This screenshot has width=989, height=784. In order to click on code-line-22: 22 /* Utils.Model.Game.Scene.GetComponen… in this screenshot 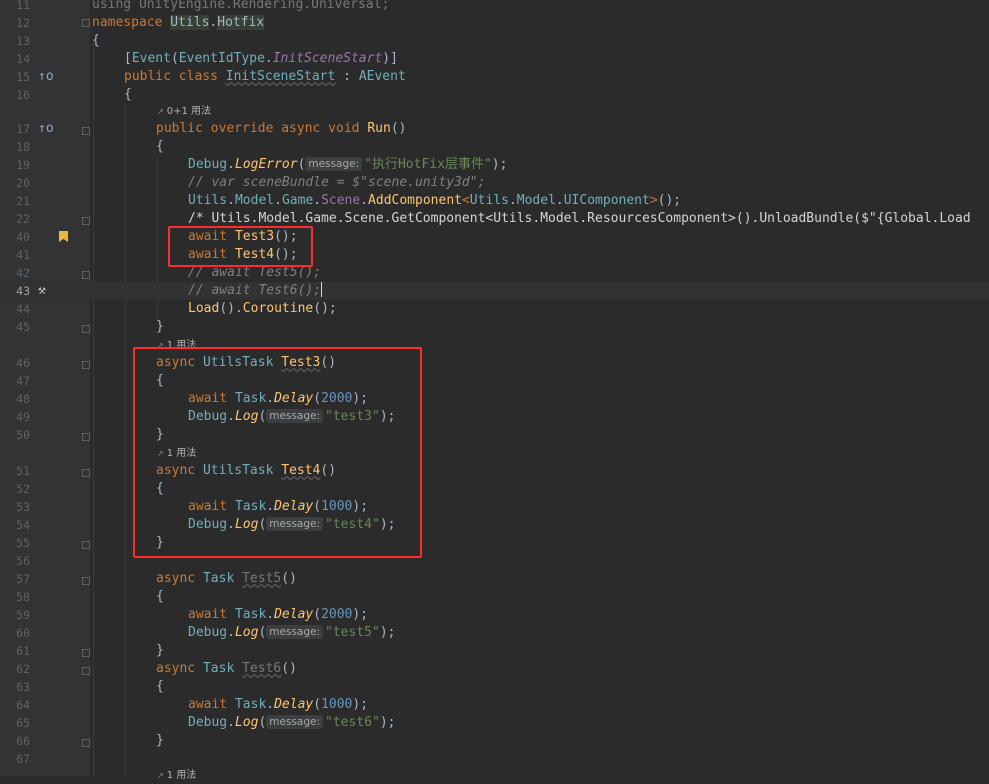, I will do `click(494, 219)`.